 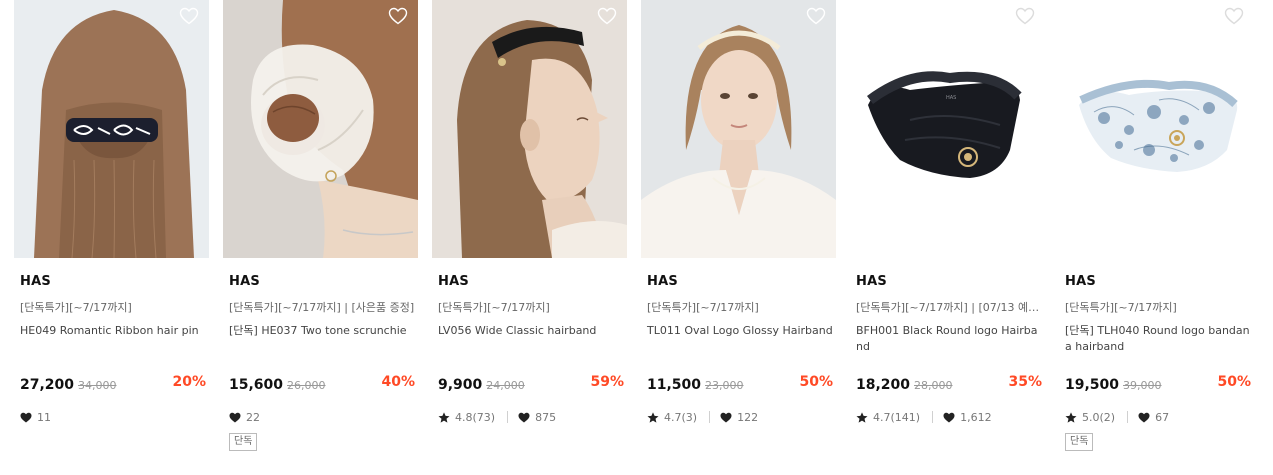 I want to click on sale-price: 11,500, so click(x=674, y=385).